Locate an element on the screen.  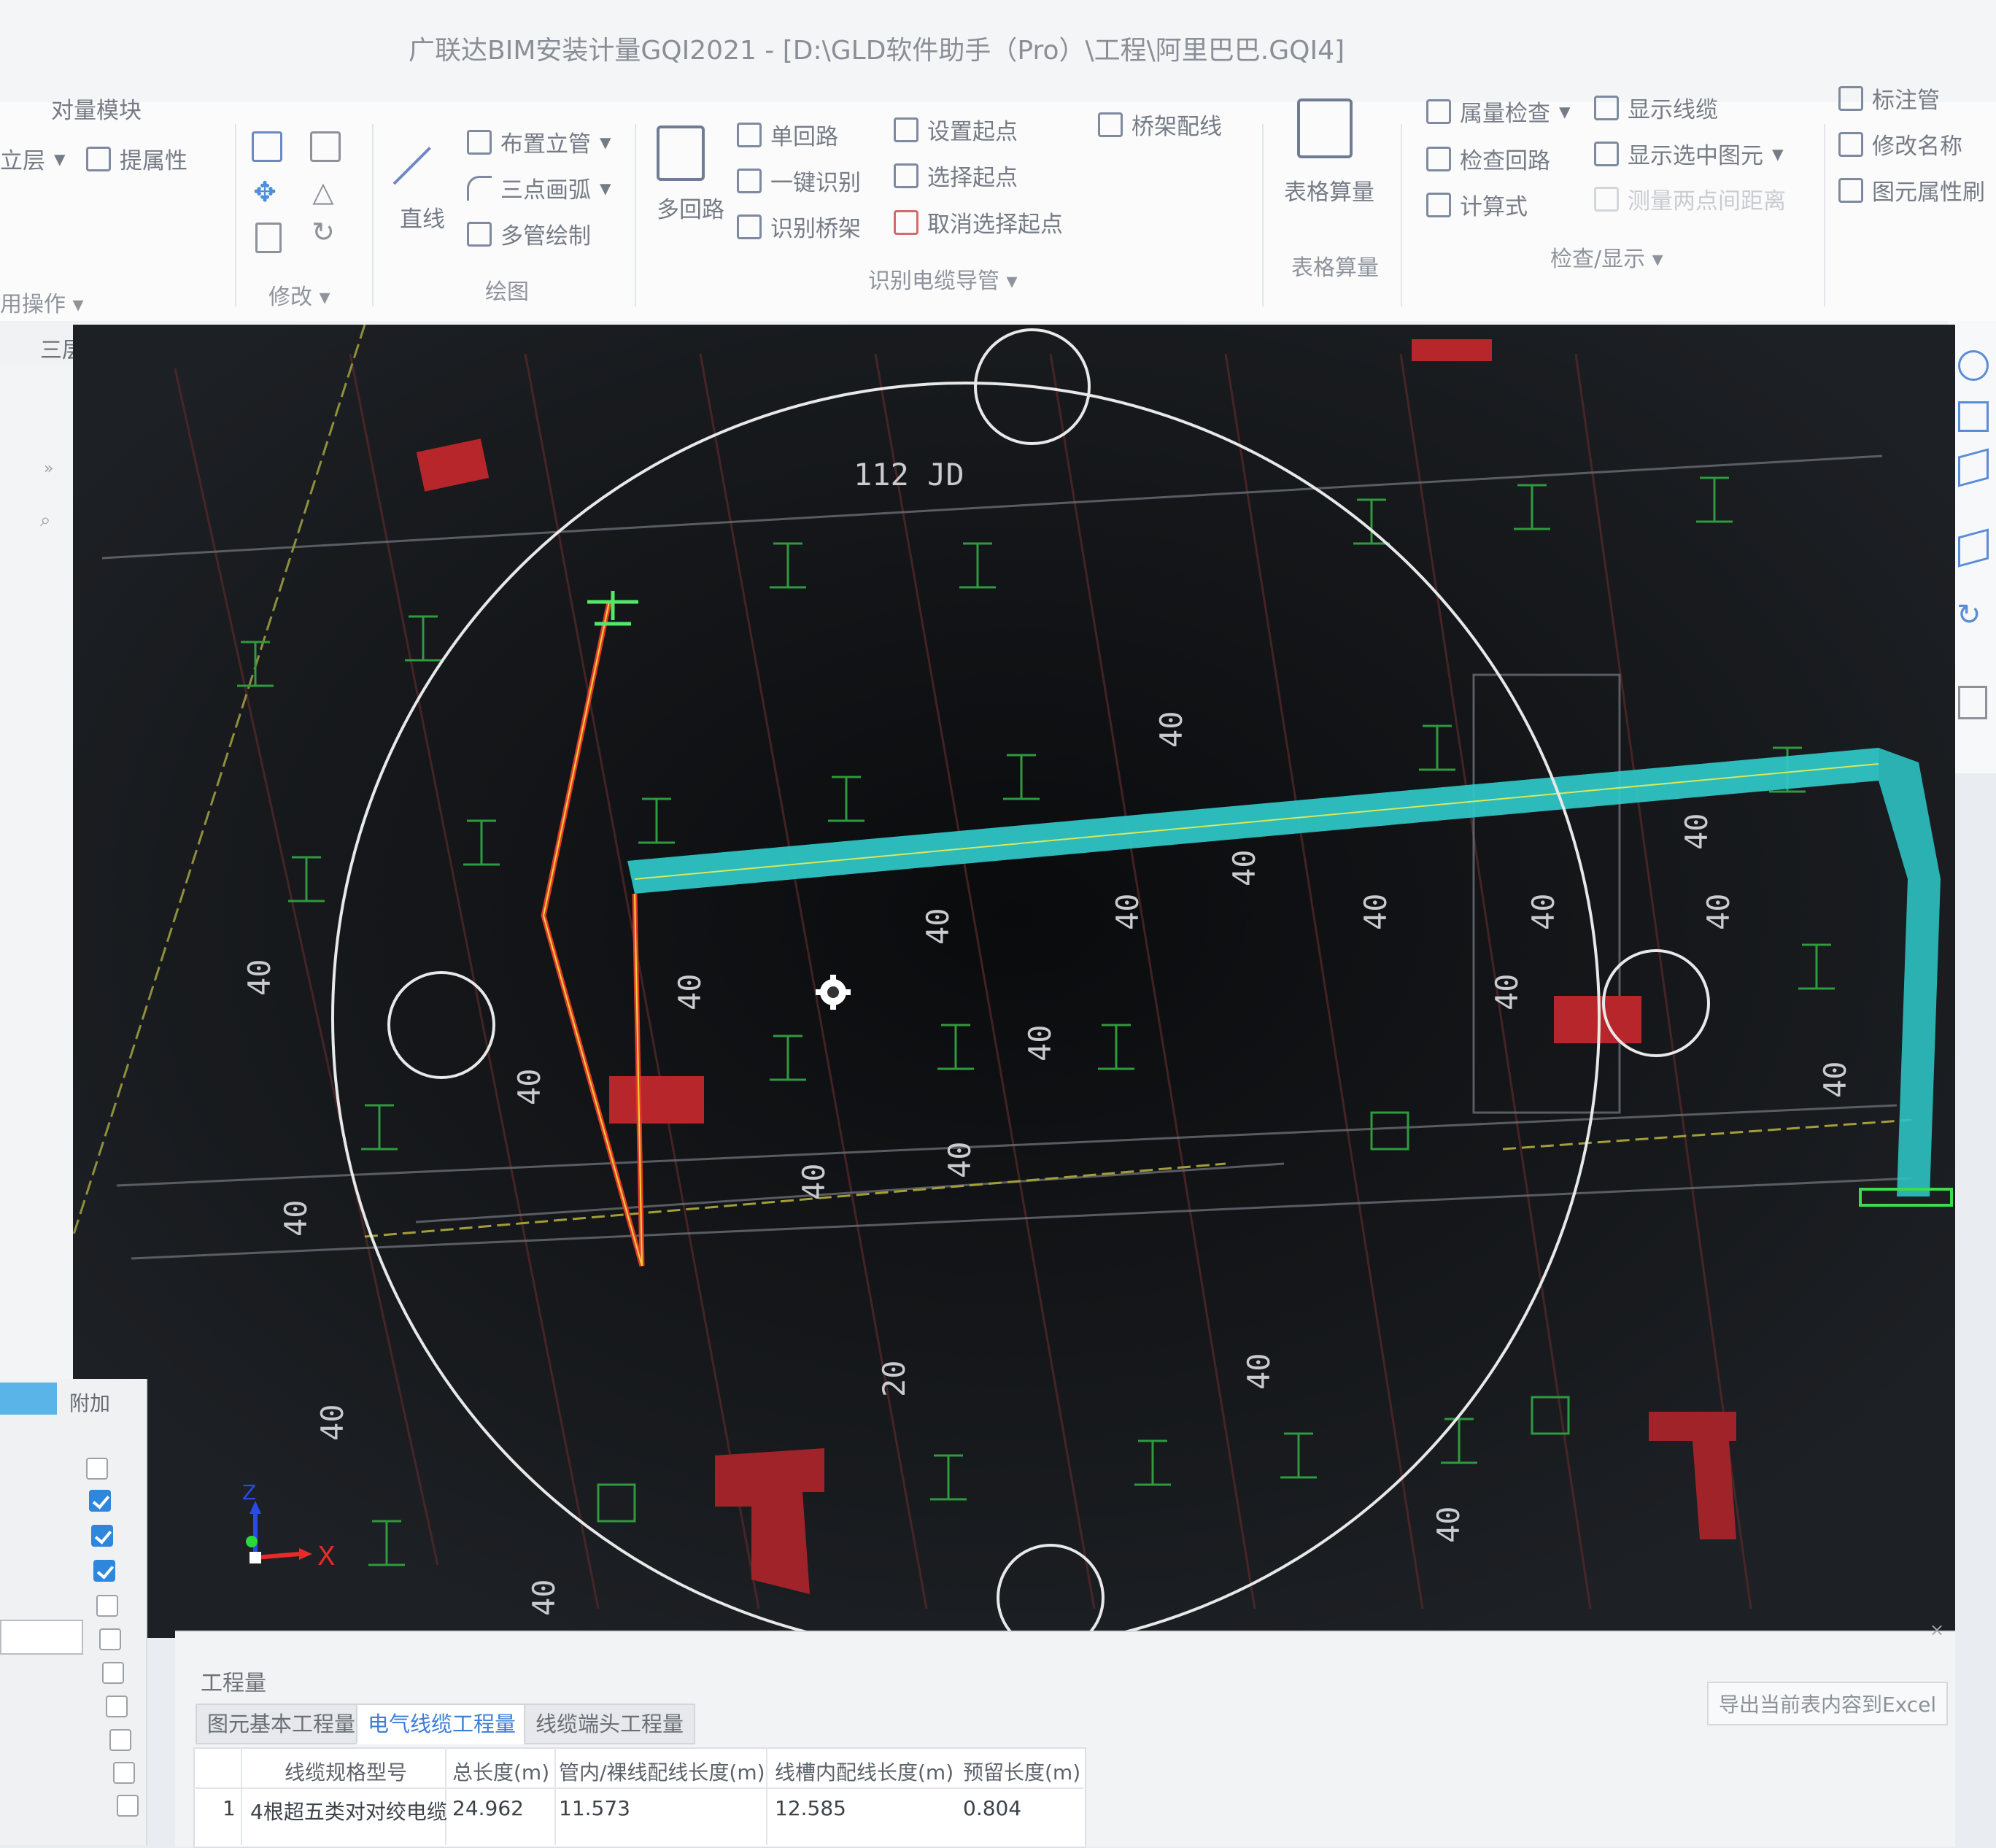
attach-column-header: 附加 is located at coordinates (90, 1403).